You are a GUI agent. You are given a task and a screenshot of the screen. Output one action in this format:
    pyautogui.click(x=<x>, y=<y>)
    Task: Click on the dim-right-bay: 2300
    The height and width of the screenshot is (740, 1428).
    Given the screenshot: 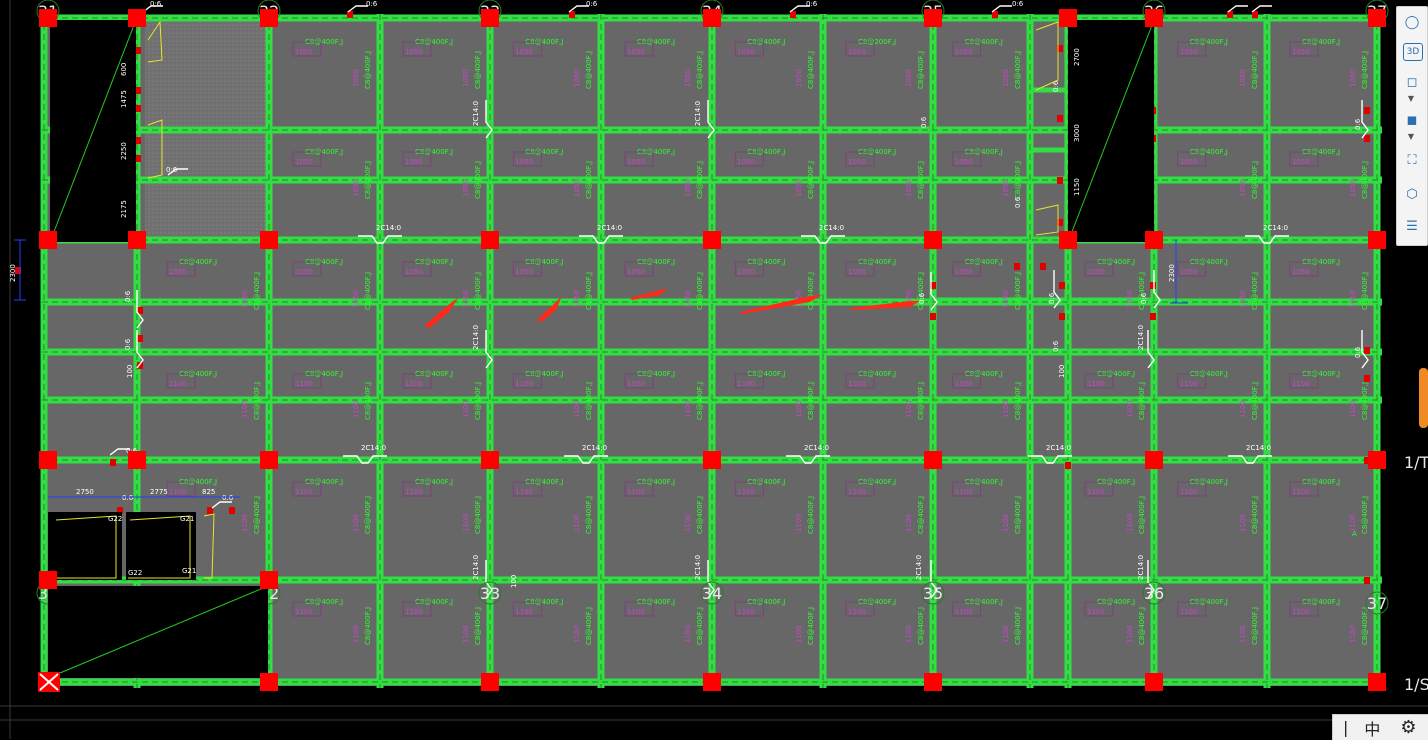 What is the action you would take?
    pyautogui.click(x=1172, y=273)
    